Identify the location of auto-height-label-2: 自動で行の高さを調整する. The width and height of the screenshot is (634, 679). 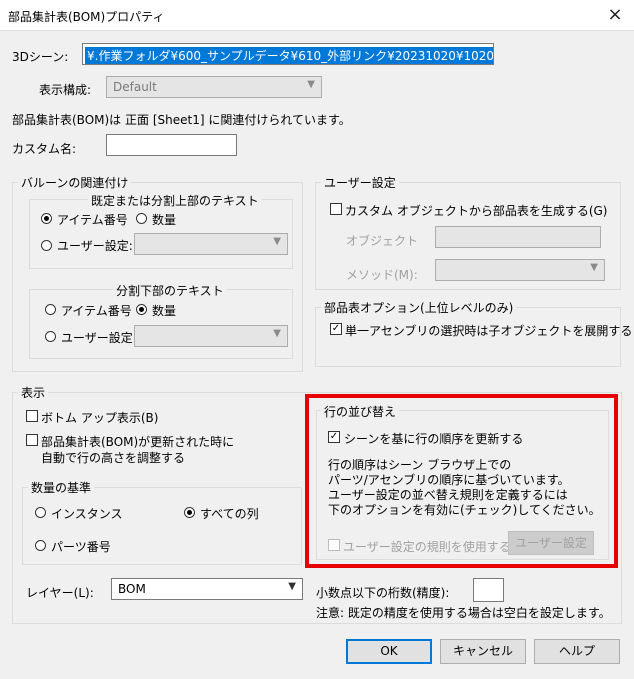
(113, 458).